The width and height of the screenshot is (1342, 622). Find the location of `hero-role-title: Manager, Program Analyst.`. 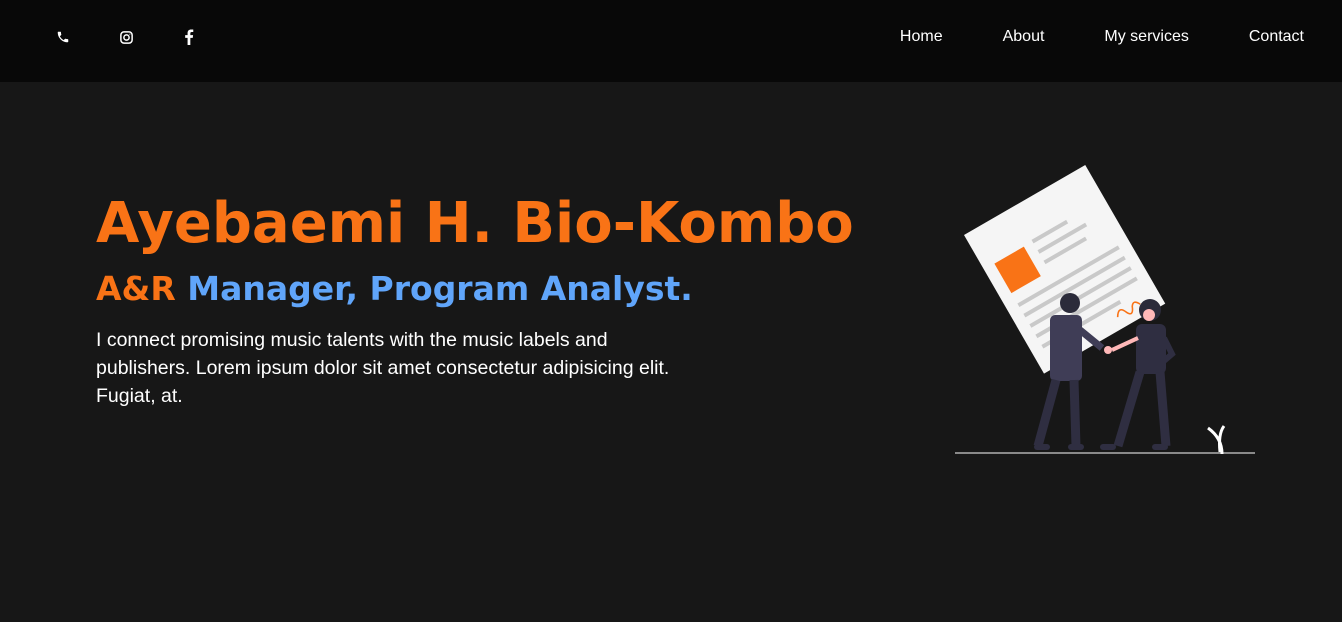

hero-role-title: Manager, Program Analyst. is located at coordinates (440, 288).